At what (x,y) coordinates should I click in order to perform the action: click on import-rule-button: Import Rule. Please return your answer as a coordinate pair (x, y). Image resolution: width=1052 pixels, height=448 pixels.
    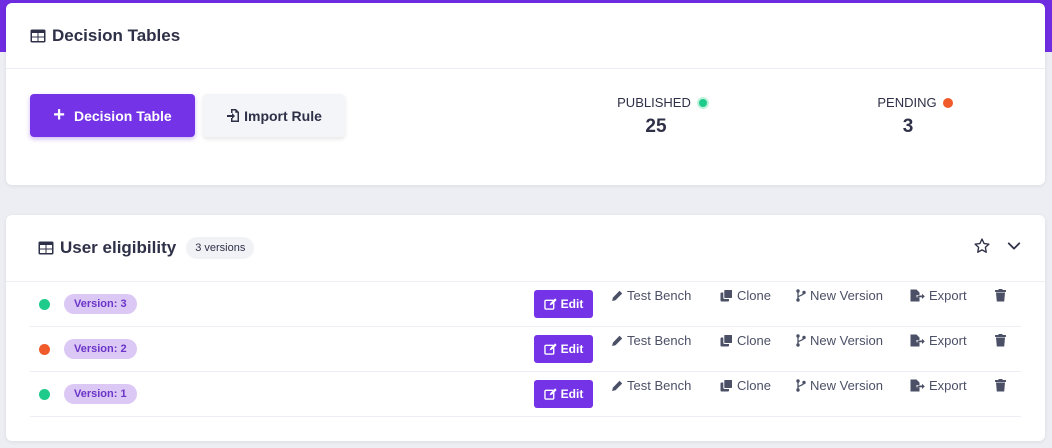
    Looking at the image, I should click on (274, 115).